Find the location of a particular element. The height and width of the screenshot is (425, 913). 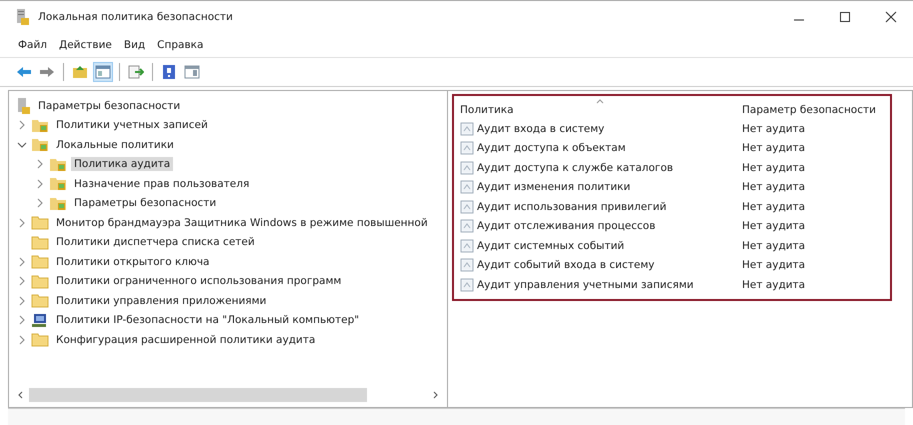

tree-item: Политики IP-безопасности на "Локальный компьютер" is located at coordinates (207, 320).